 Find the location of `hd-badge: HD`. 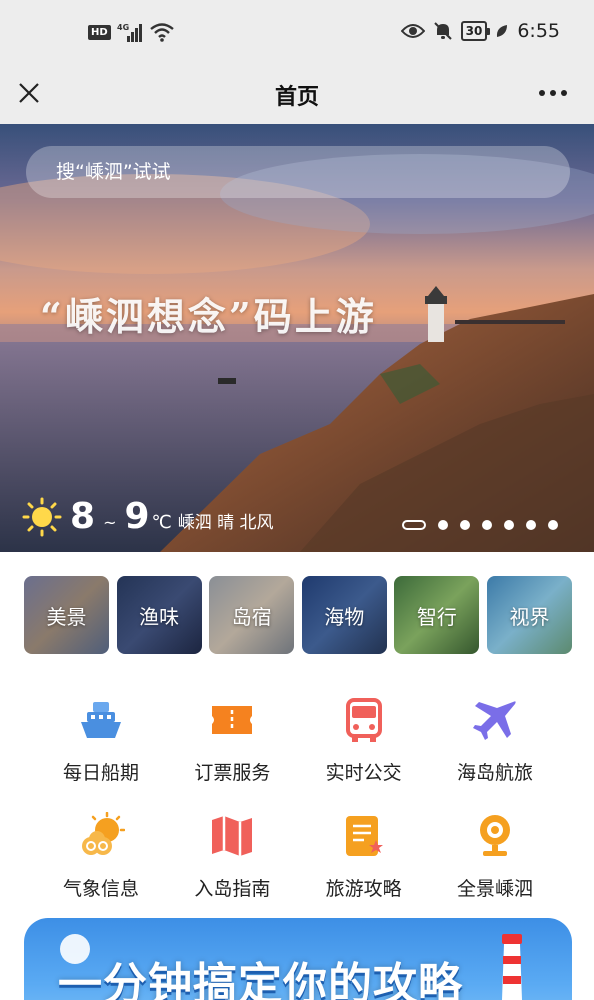

hd-badge: HD is located at coordinates (99, 32).